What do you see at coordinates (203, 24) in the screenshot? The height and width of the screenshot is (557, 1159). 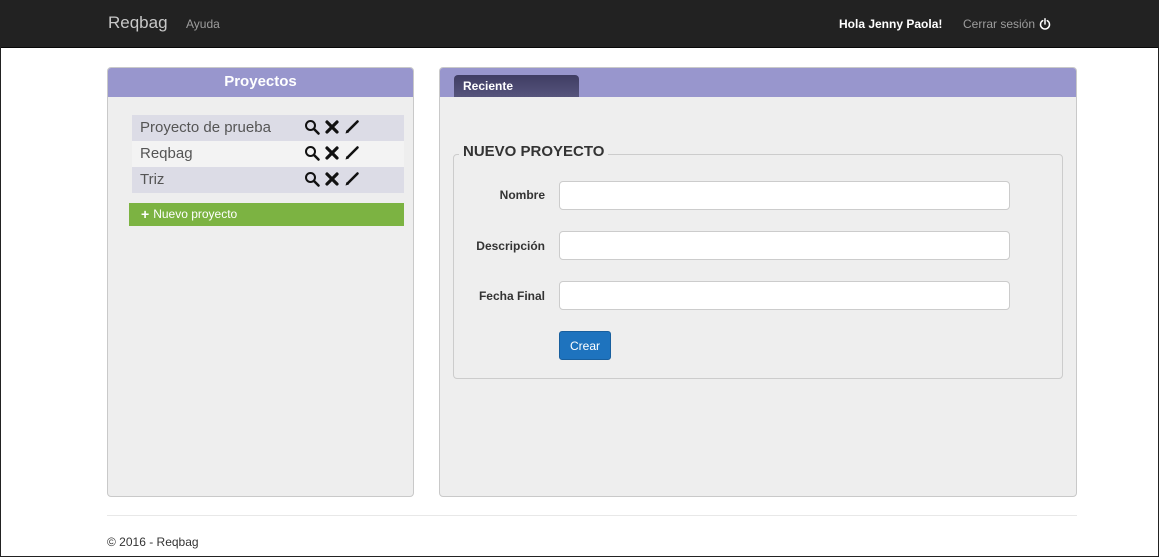 I see `help-link: Ayuda` at bounding box center [203, 24].